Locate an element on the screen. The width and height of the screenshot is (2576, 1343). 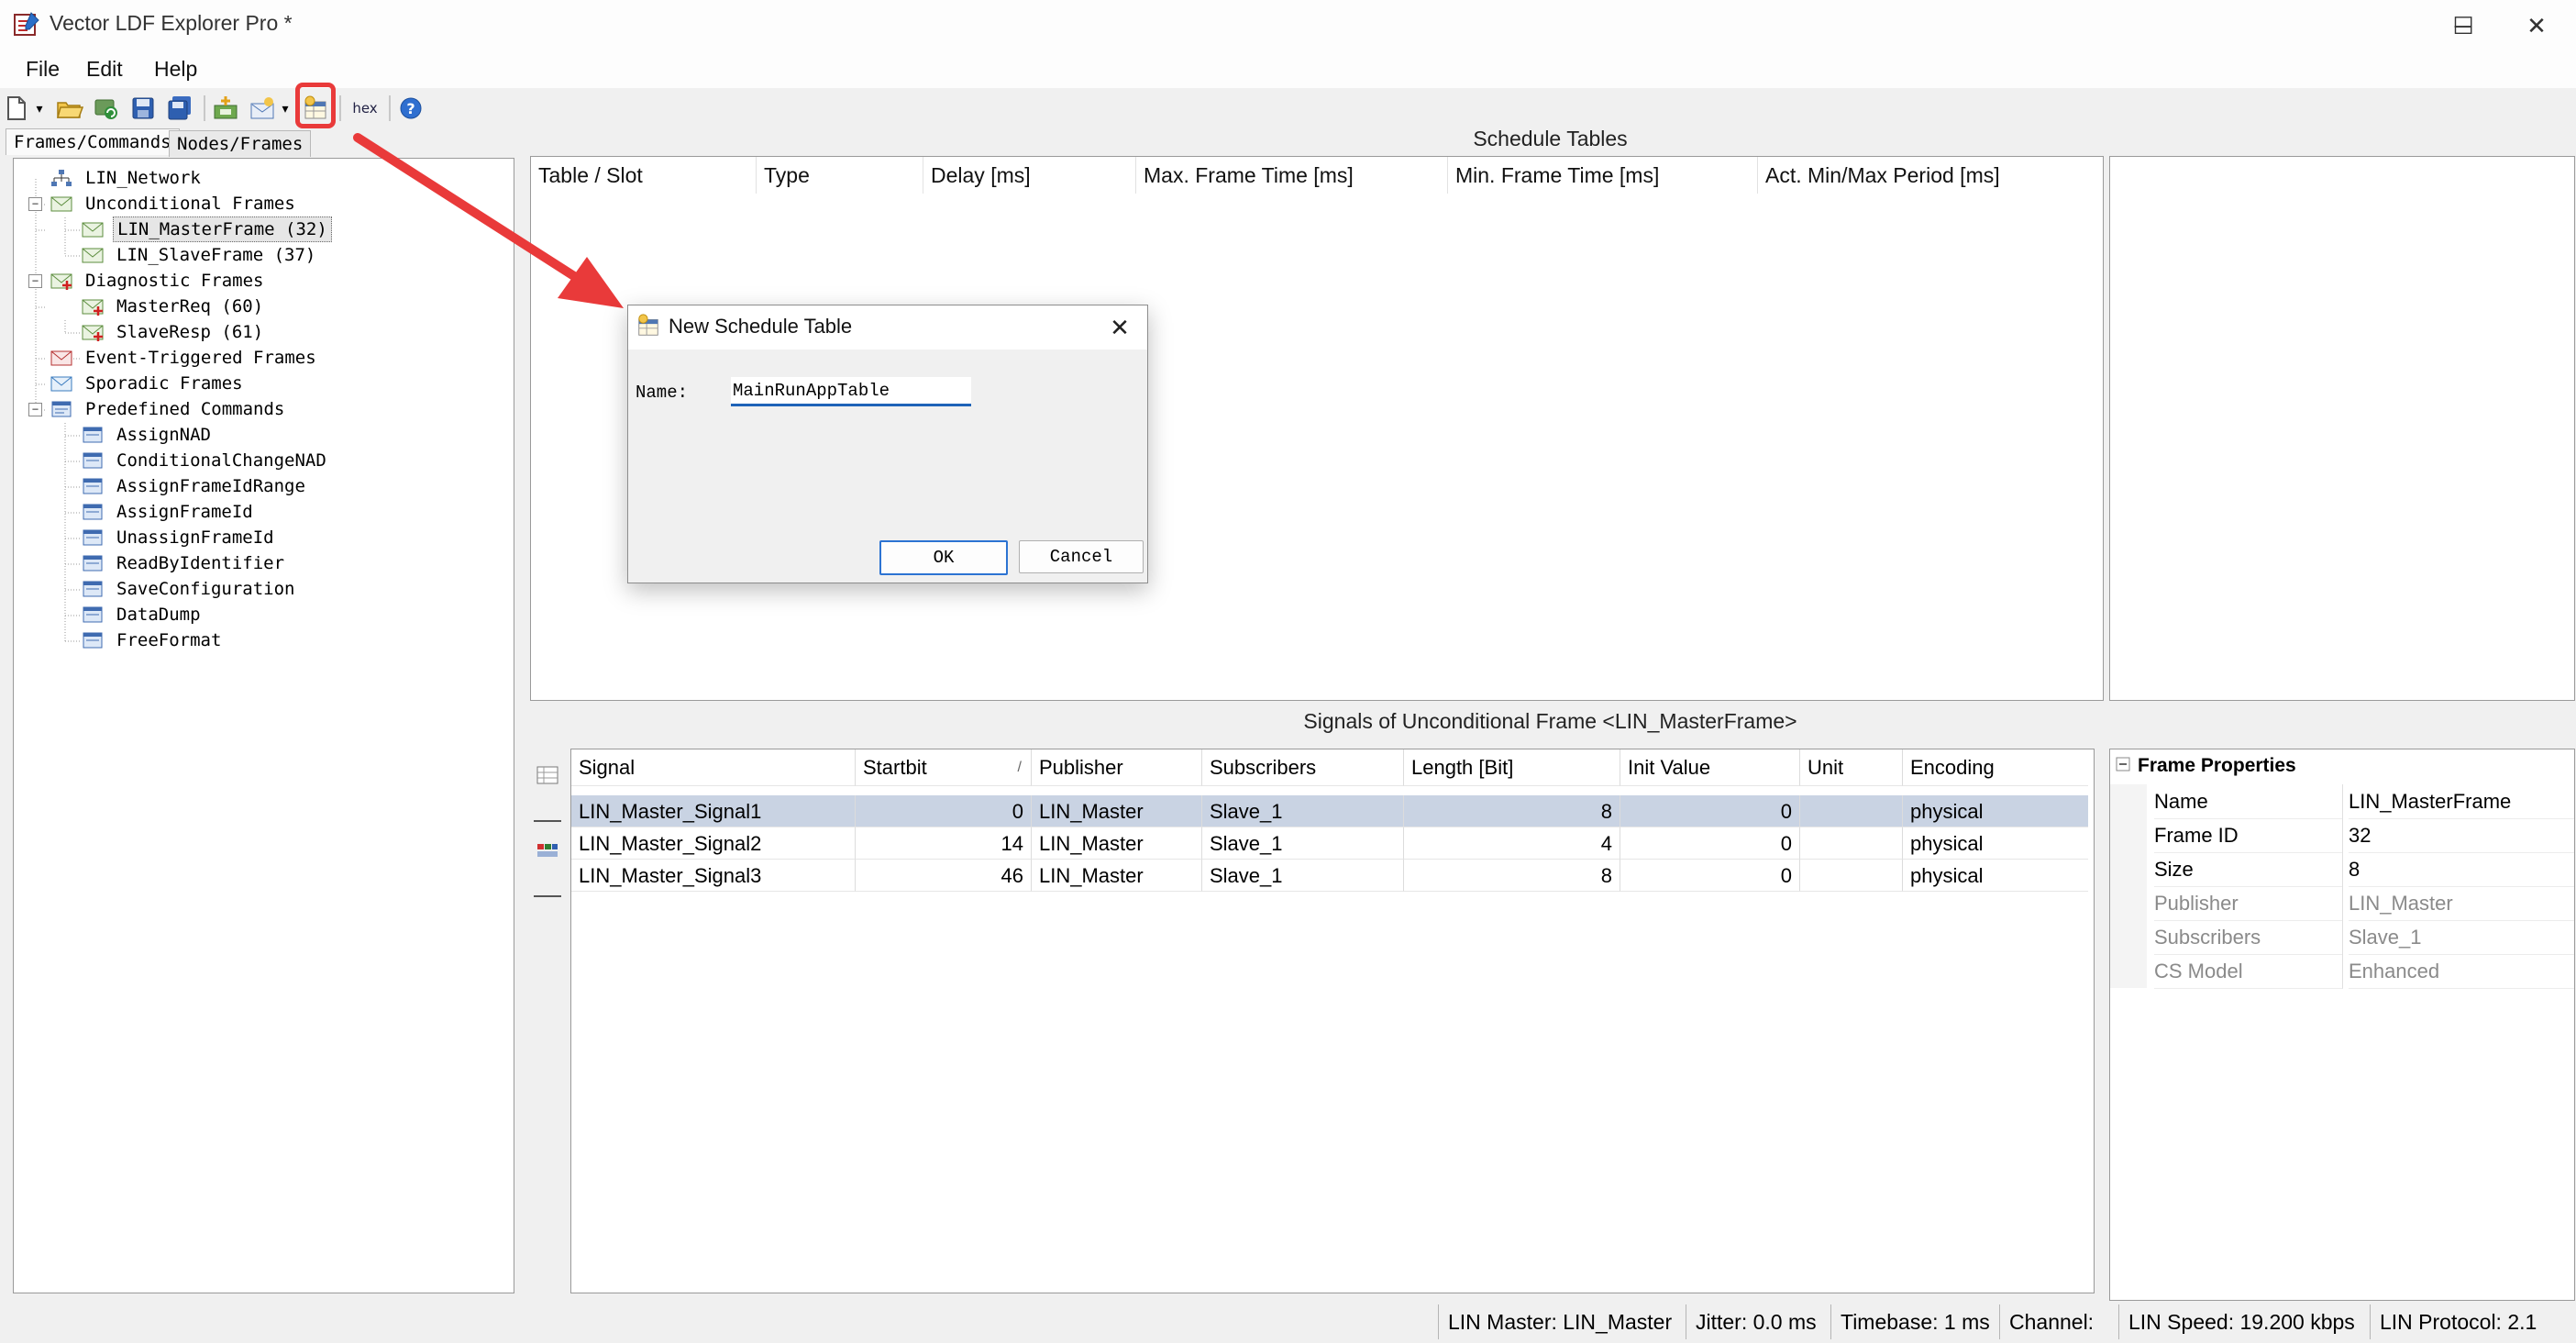
tree-item-command: AssignNAD is located at coordinates (261, 435).